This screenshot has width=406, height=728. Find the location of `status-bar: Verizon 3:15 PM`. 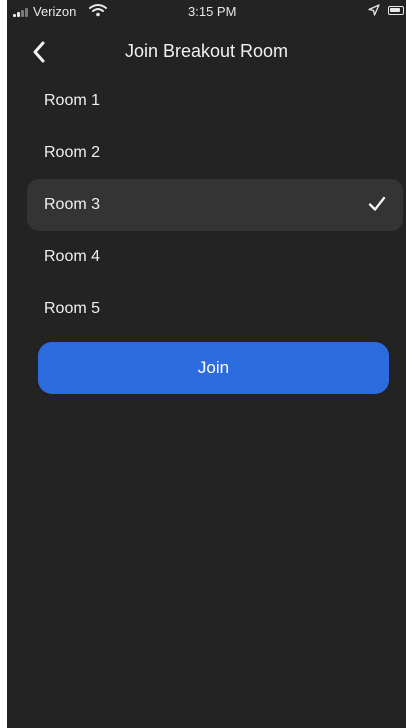

status-bar: Verizon 3:15 PM is located at coordinates (206, 13).